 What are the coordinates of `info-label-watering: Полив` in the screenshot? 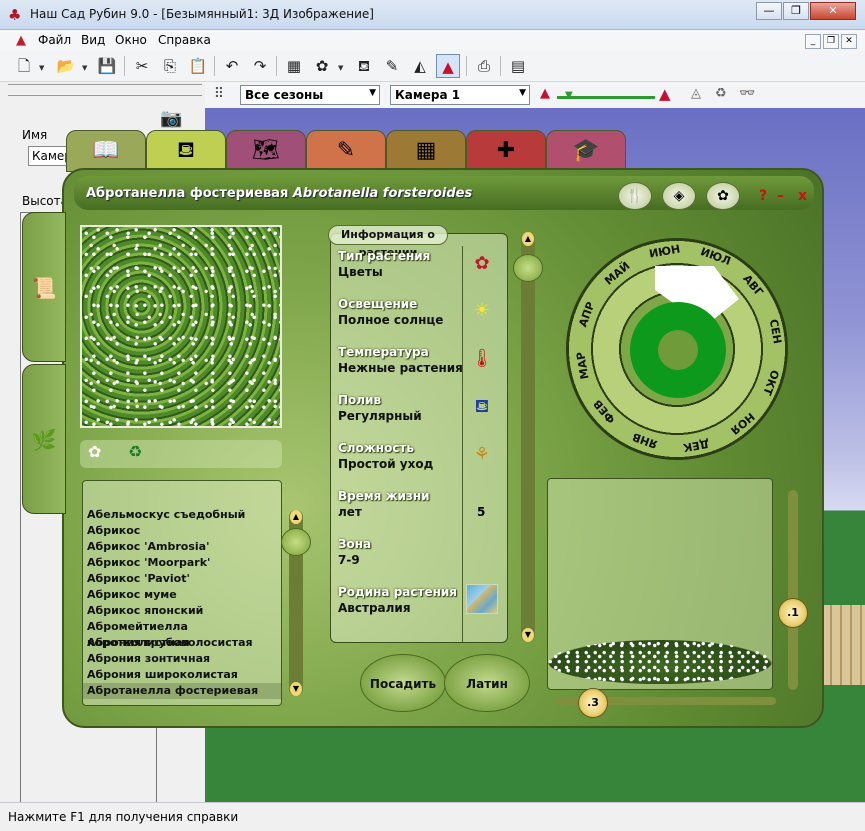 It's located at (360, 400).